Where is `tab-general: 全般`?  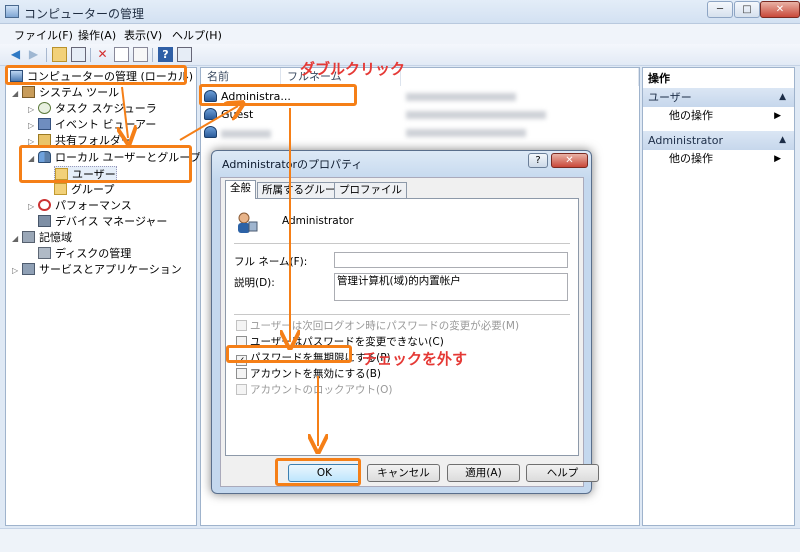 tab-general: 全般 is located at coordinates (240, 189).